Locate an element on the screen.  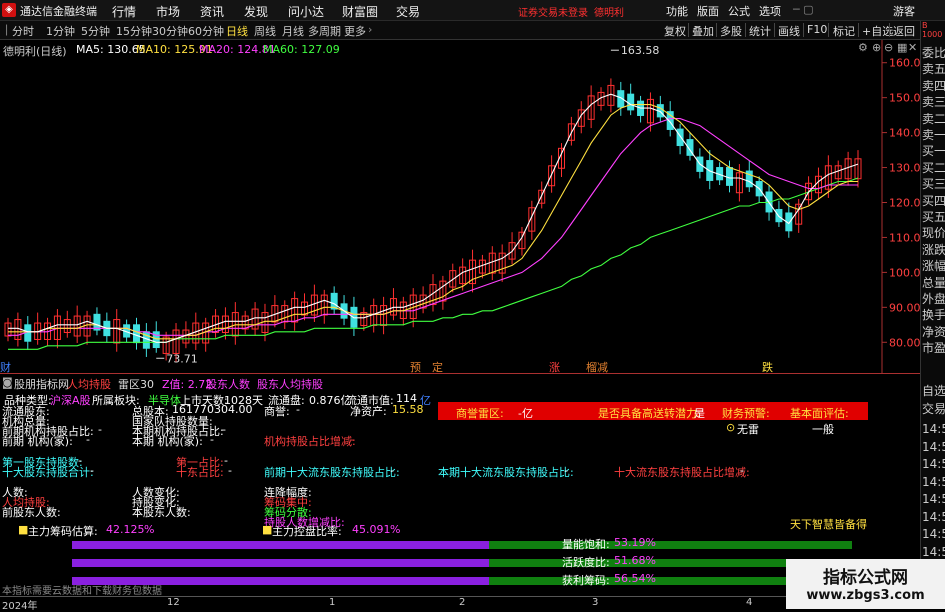
btn-fuquan: 复权 is located at coordinates (675, 31).